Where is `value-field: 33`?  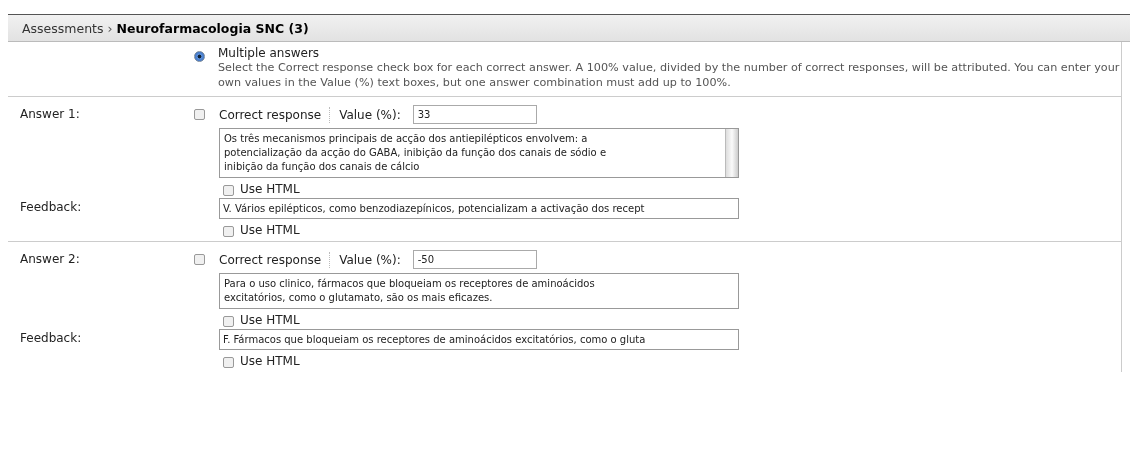
value-field: 33 is located at coordinates (474, 114).